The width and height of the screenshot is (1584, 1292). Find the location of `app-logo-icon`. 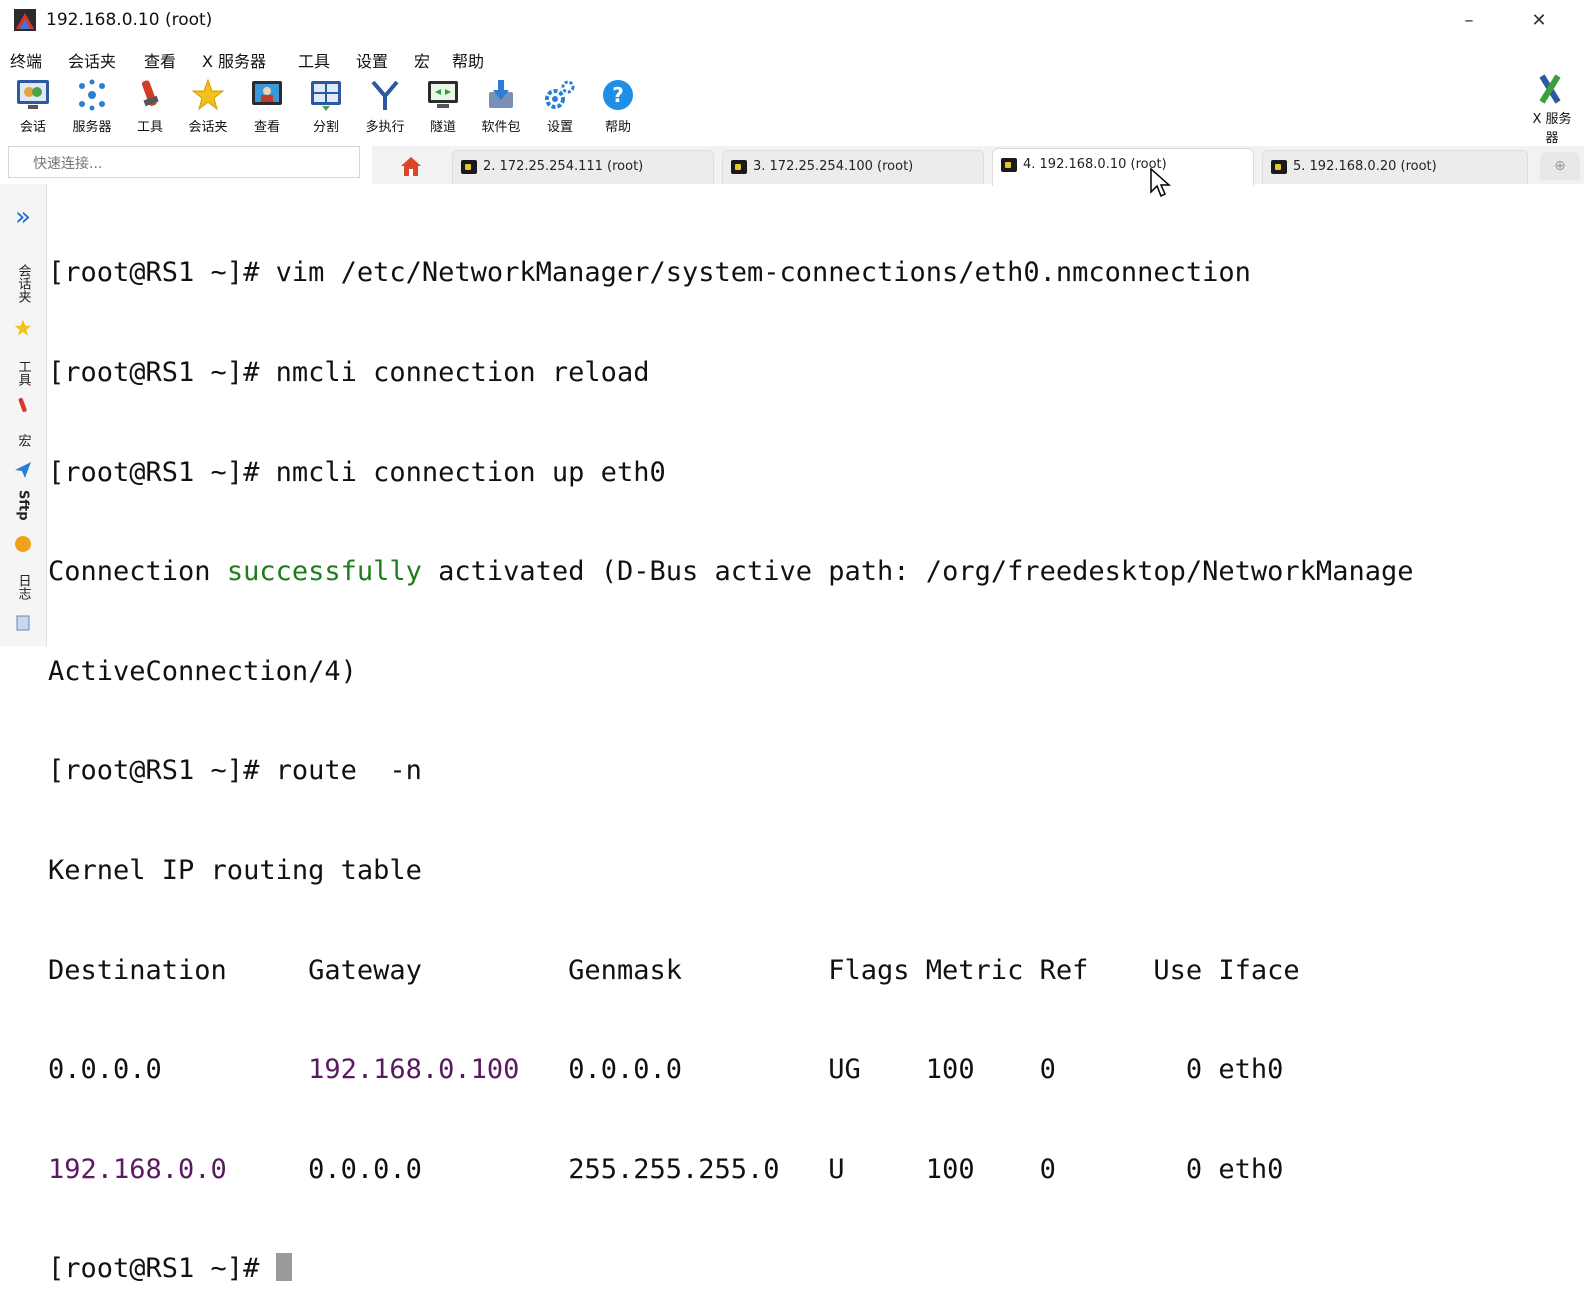

app-logo-icon is located at coordinates (25, 20).